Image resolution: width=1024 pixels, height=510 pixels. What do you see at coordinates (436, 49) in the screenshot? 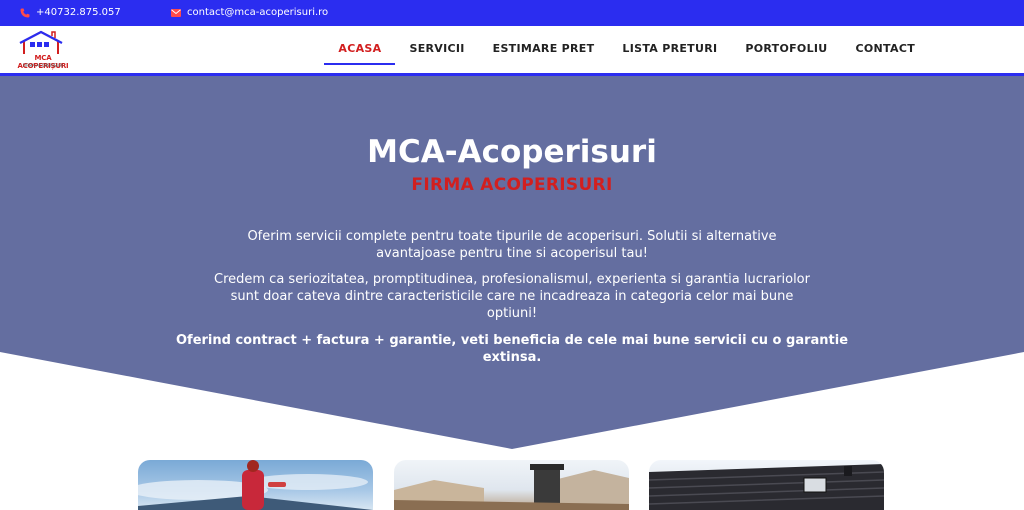
I see `nav-servicii: SERVICII` at bounding box center [436, 49].